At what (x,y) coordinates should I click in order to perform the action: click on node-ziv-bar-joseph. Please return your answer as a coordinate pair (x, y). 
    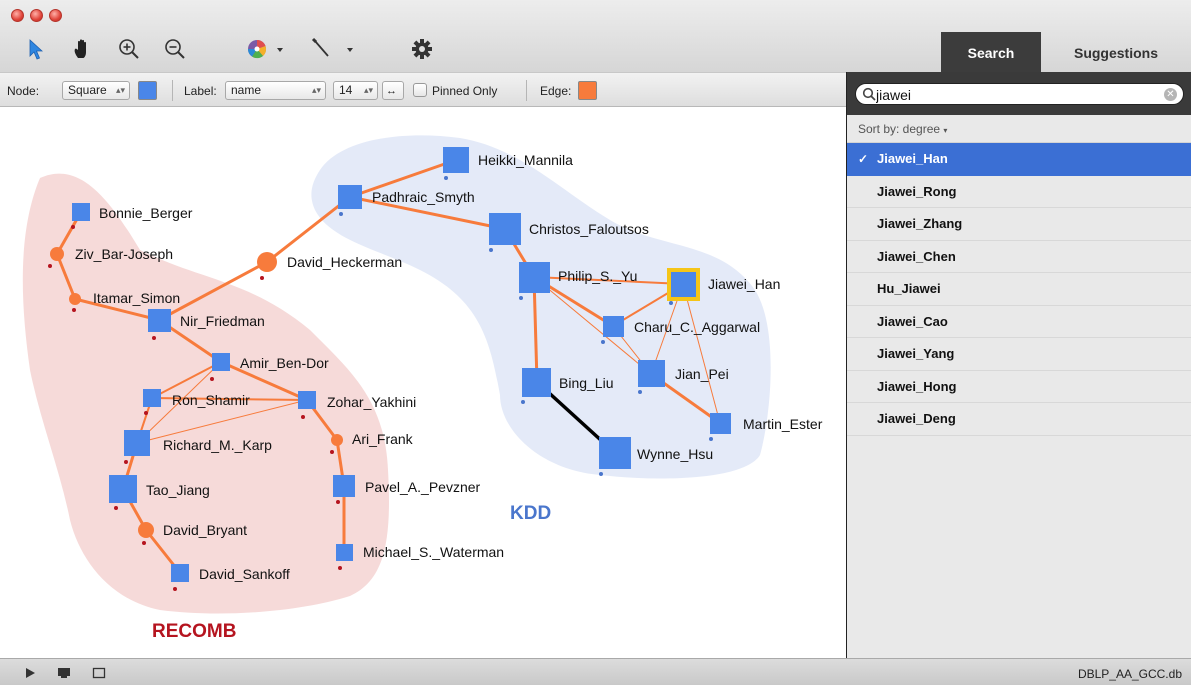
    Looking at the image, I should click on (57, 254).